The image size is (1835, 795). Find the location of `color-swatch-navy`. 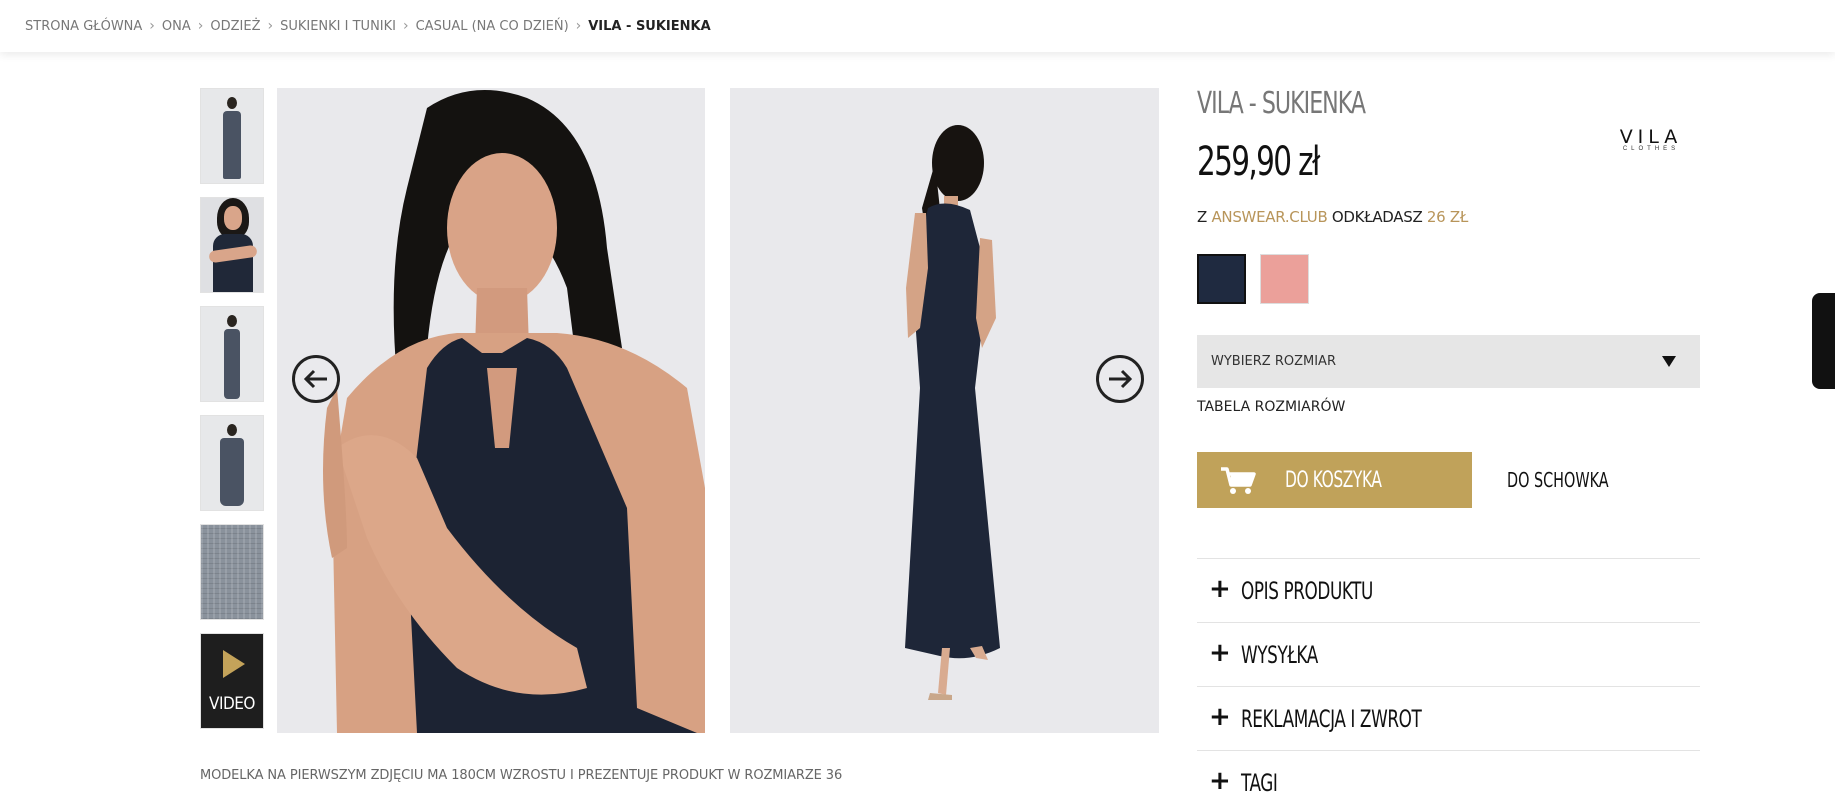

color-swatch-navy is located at coordinates (1221, 279).